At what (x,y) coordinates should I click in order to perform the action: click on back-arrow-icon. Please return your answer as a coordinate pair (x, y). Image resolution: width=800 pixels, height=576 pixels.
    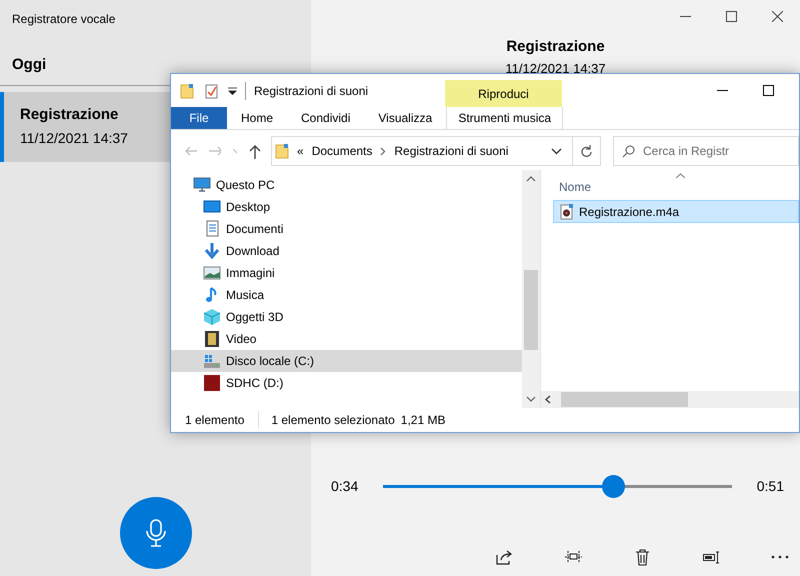
    Looking at the image, I should click on (191, 151).